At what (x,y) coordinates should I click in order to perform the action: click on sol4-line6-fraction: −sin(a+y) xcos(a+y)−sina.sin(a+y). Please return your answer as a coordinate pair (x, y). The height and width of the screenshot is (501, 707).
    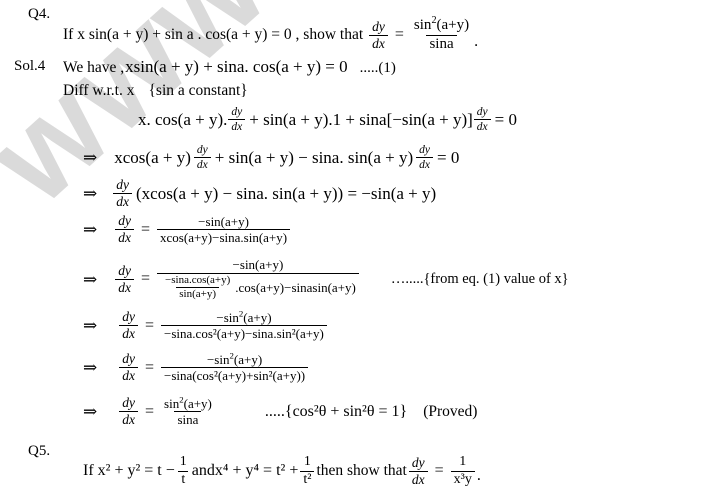
    Looking at the image, I should click on (224, 229).